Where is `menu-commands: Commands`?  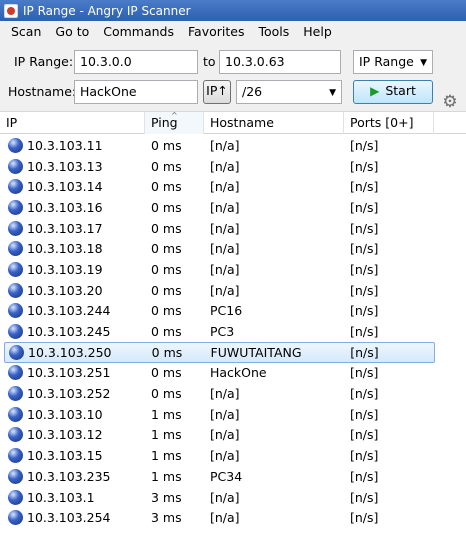 menu-commands: Commands is located at coordinates (138, 31).